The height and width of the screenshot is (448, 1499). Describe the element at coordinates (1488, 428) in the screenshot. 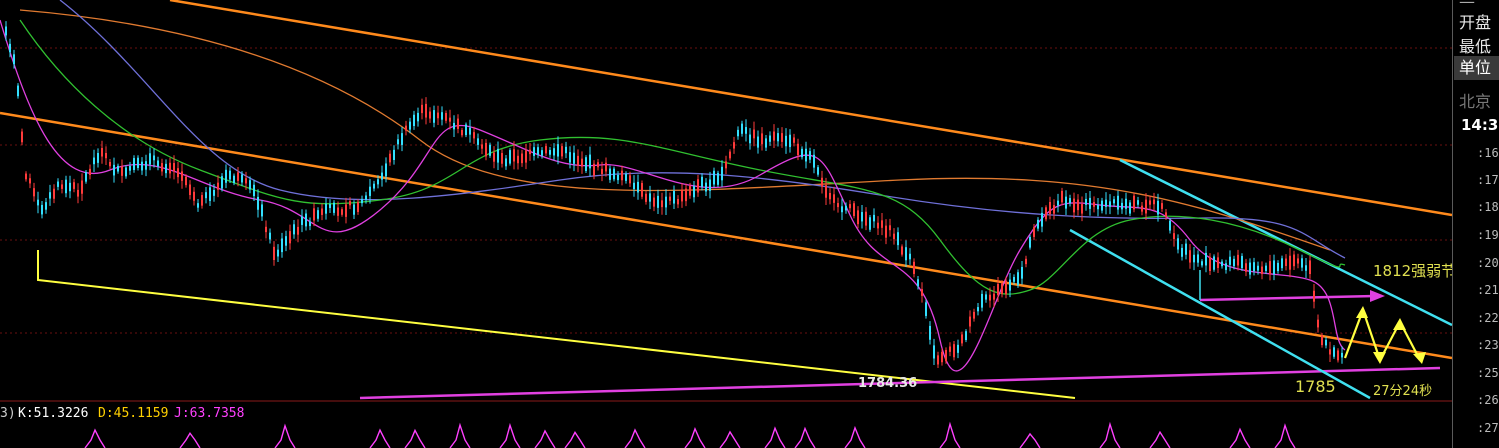

I see `price-tick: :27` at that location.